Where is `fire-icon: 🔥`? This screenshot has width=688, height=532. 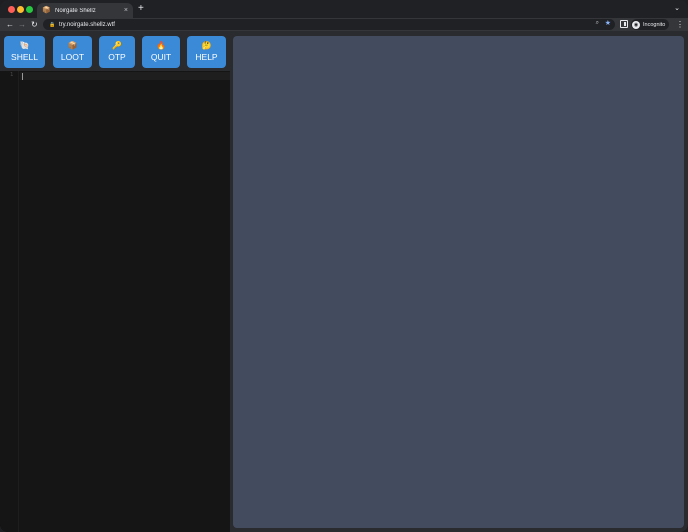
fire-icon: 🔥 is located at coordinates (161, 45).